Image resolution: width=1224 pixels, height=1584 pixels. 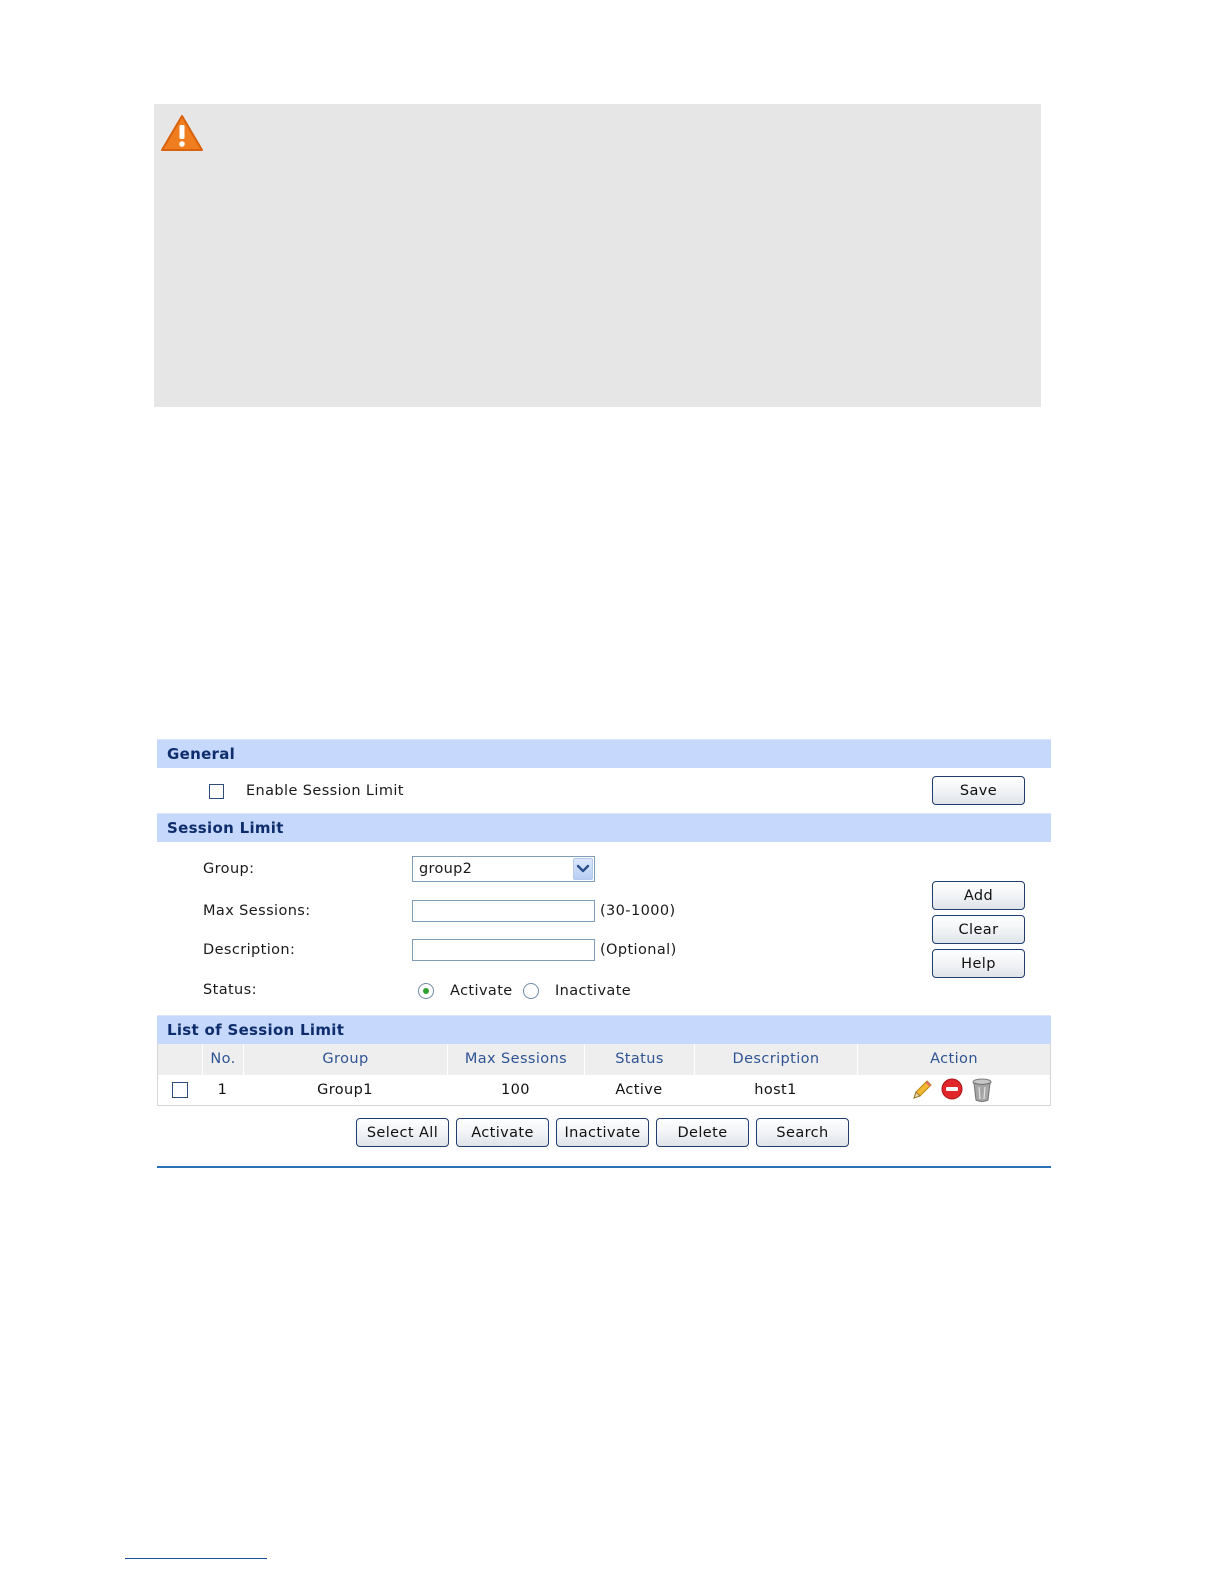 What do you see at coordinates (978, 929) in the screenshot?
I see `clear-button: Clear` at bounding box center [978, 929].